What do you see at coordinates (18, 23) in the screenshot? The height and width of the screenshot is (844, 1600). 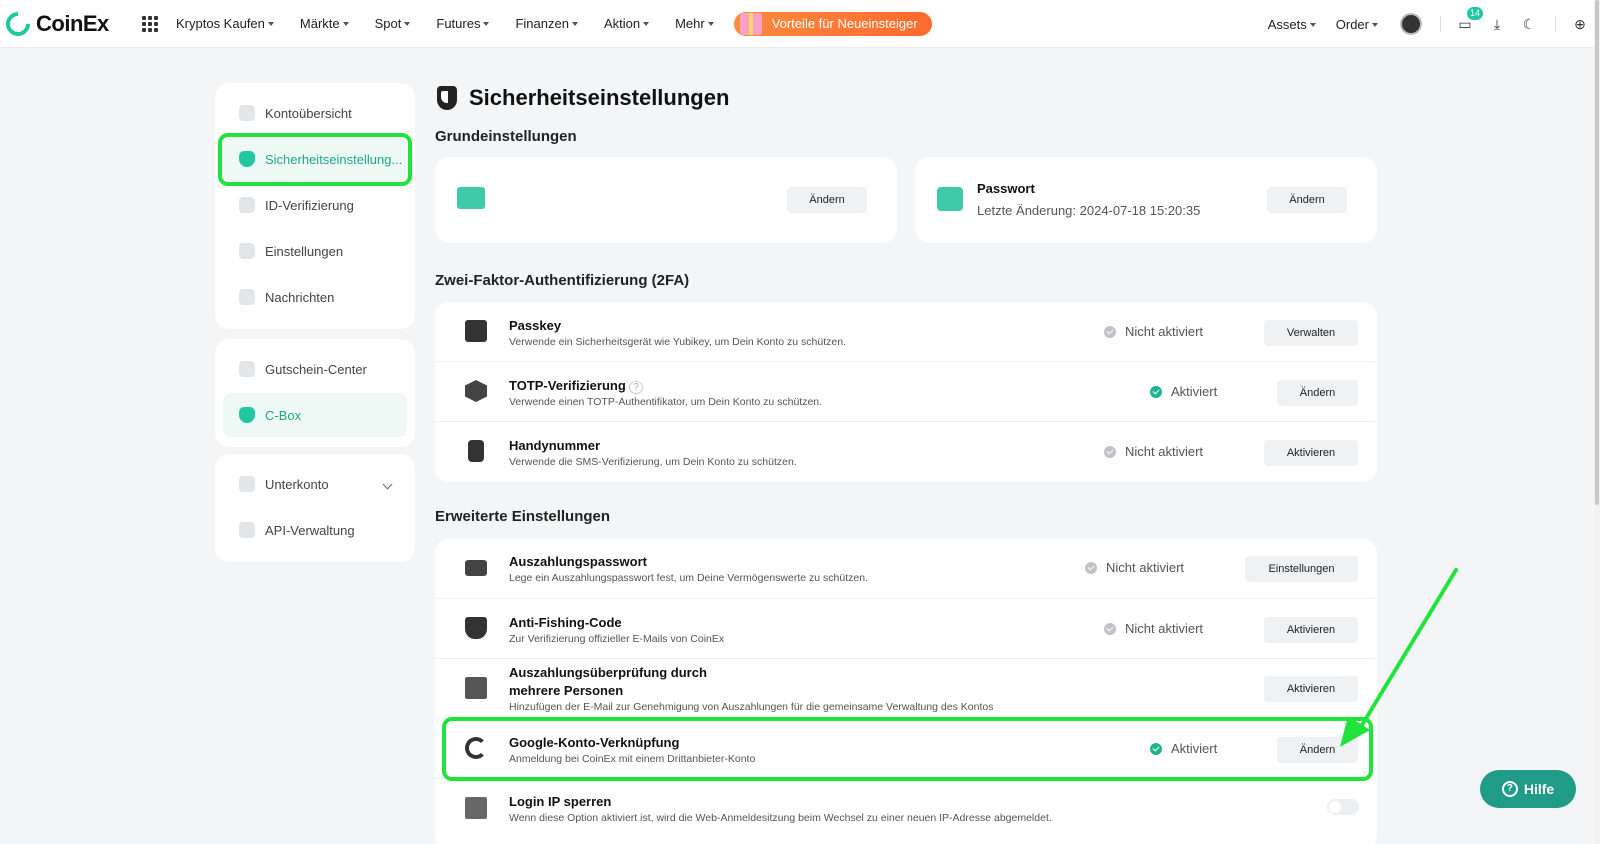 I see `coinex-logo-icon` at bounding box center [18, 23].